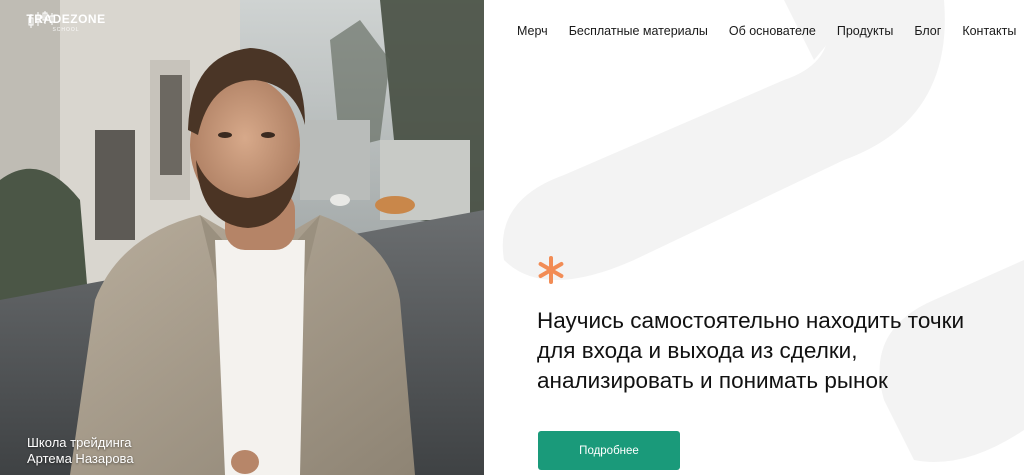 This screenshot has width=1024, height=475. What do you see at coordinates (989, 31) in the screenshot?
I see `nav-item-contacts: Контакты` at bounding box center [989, 31].